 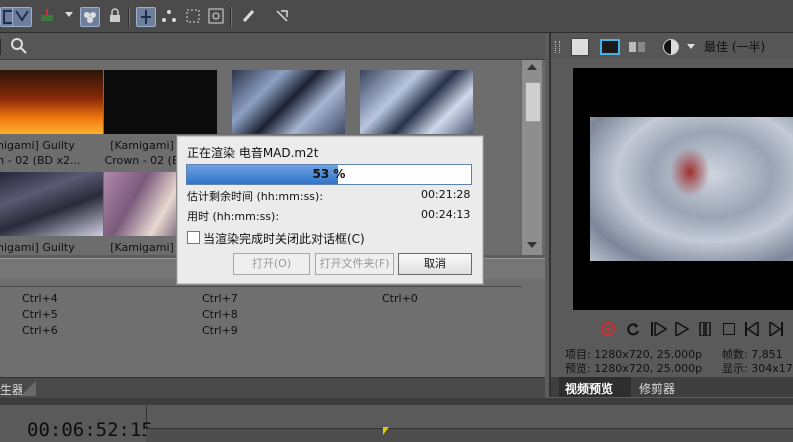 What do you see at coordinates (40, 314) in the screenshot?
I see `shortcut-label: Ctrl+5` at bounding box center [40, 314].